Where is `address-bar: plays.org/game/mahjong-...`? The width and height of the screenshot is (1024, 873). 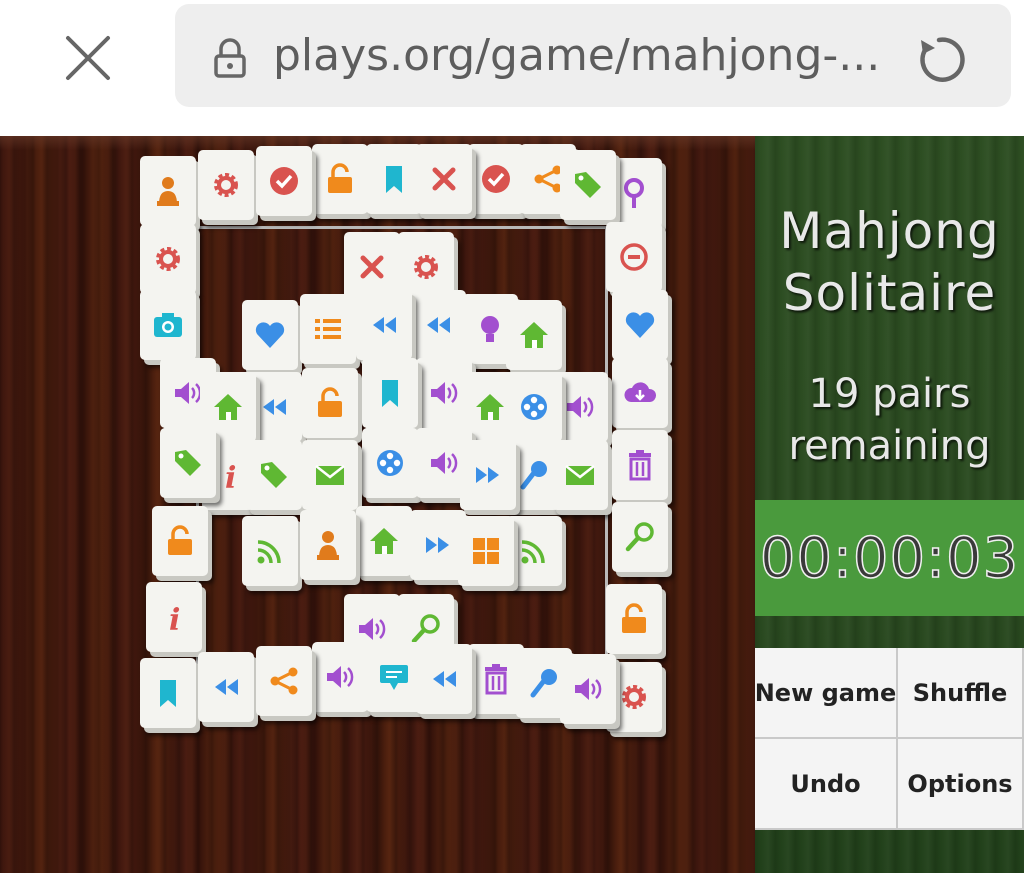 address-bar: plays.org/game/mahjong-... is located at coordinates (593, 55).